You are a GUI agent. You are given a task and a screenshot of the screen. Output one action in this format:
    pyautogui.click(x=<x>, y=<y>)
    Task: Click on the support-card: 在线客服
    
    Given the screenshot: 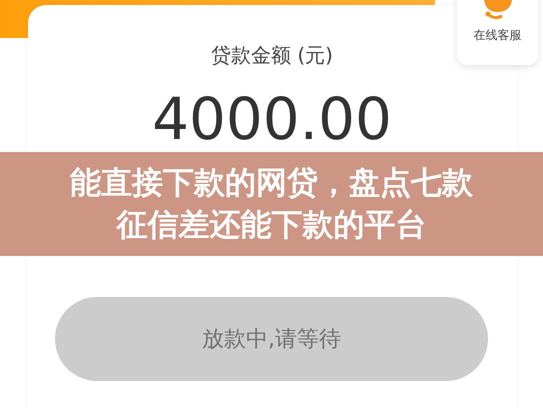 What is the action you would take?
    pyautogui.click(x=497, y=32)
    